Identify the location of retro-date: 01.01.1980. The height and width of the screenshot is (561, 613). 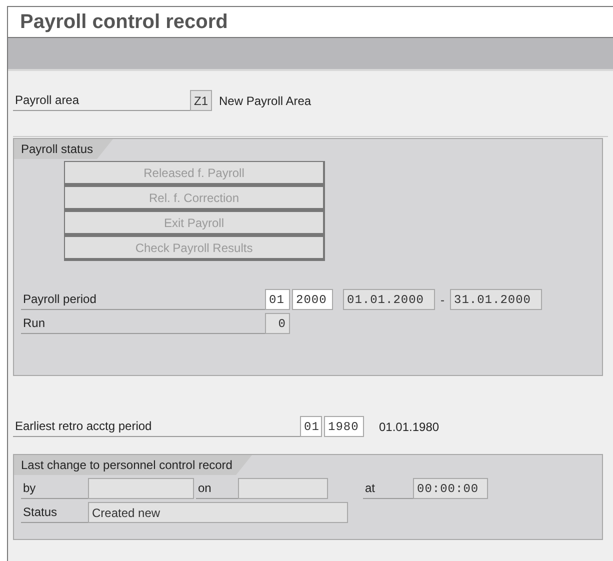
(409, 427).